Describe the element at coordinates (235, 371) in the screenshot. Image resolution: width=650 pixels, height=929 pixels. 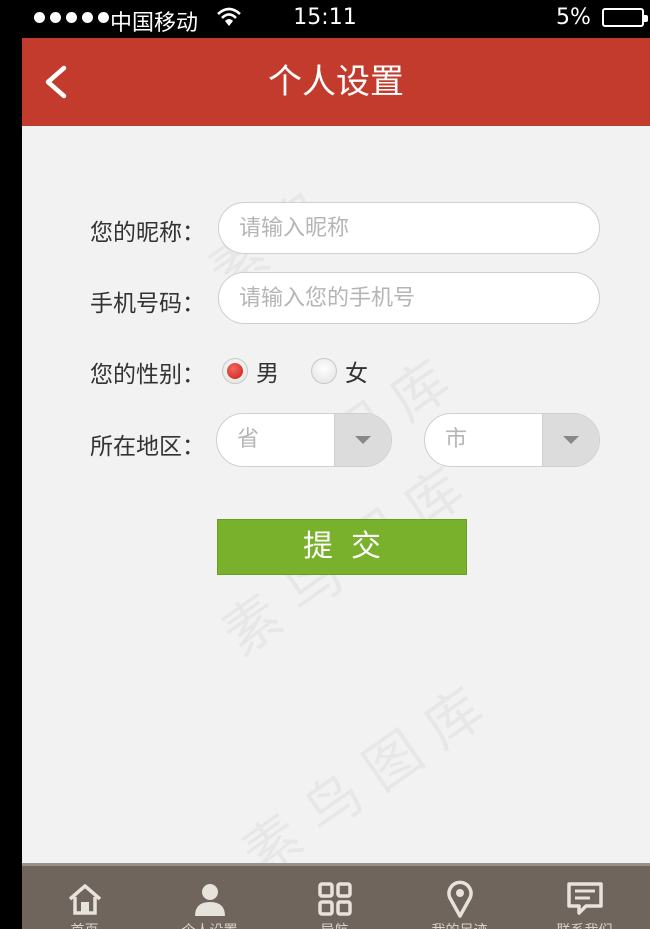
I see `radio-selected-icon` at that location.